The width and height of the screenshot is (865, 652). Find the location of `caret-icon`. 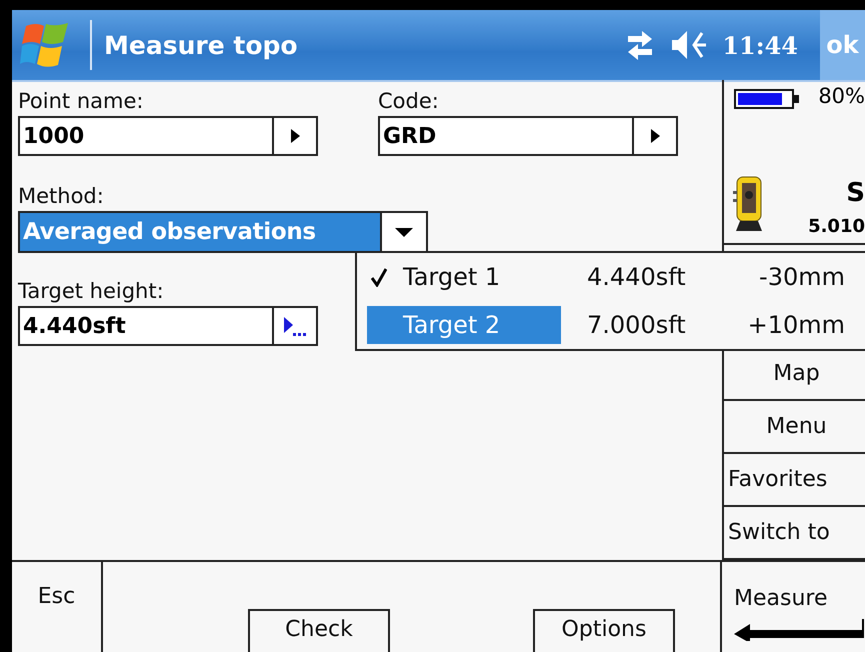

caret-icon is located at coordinates (404, 232).